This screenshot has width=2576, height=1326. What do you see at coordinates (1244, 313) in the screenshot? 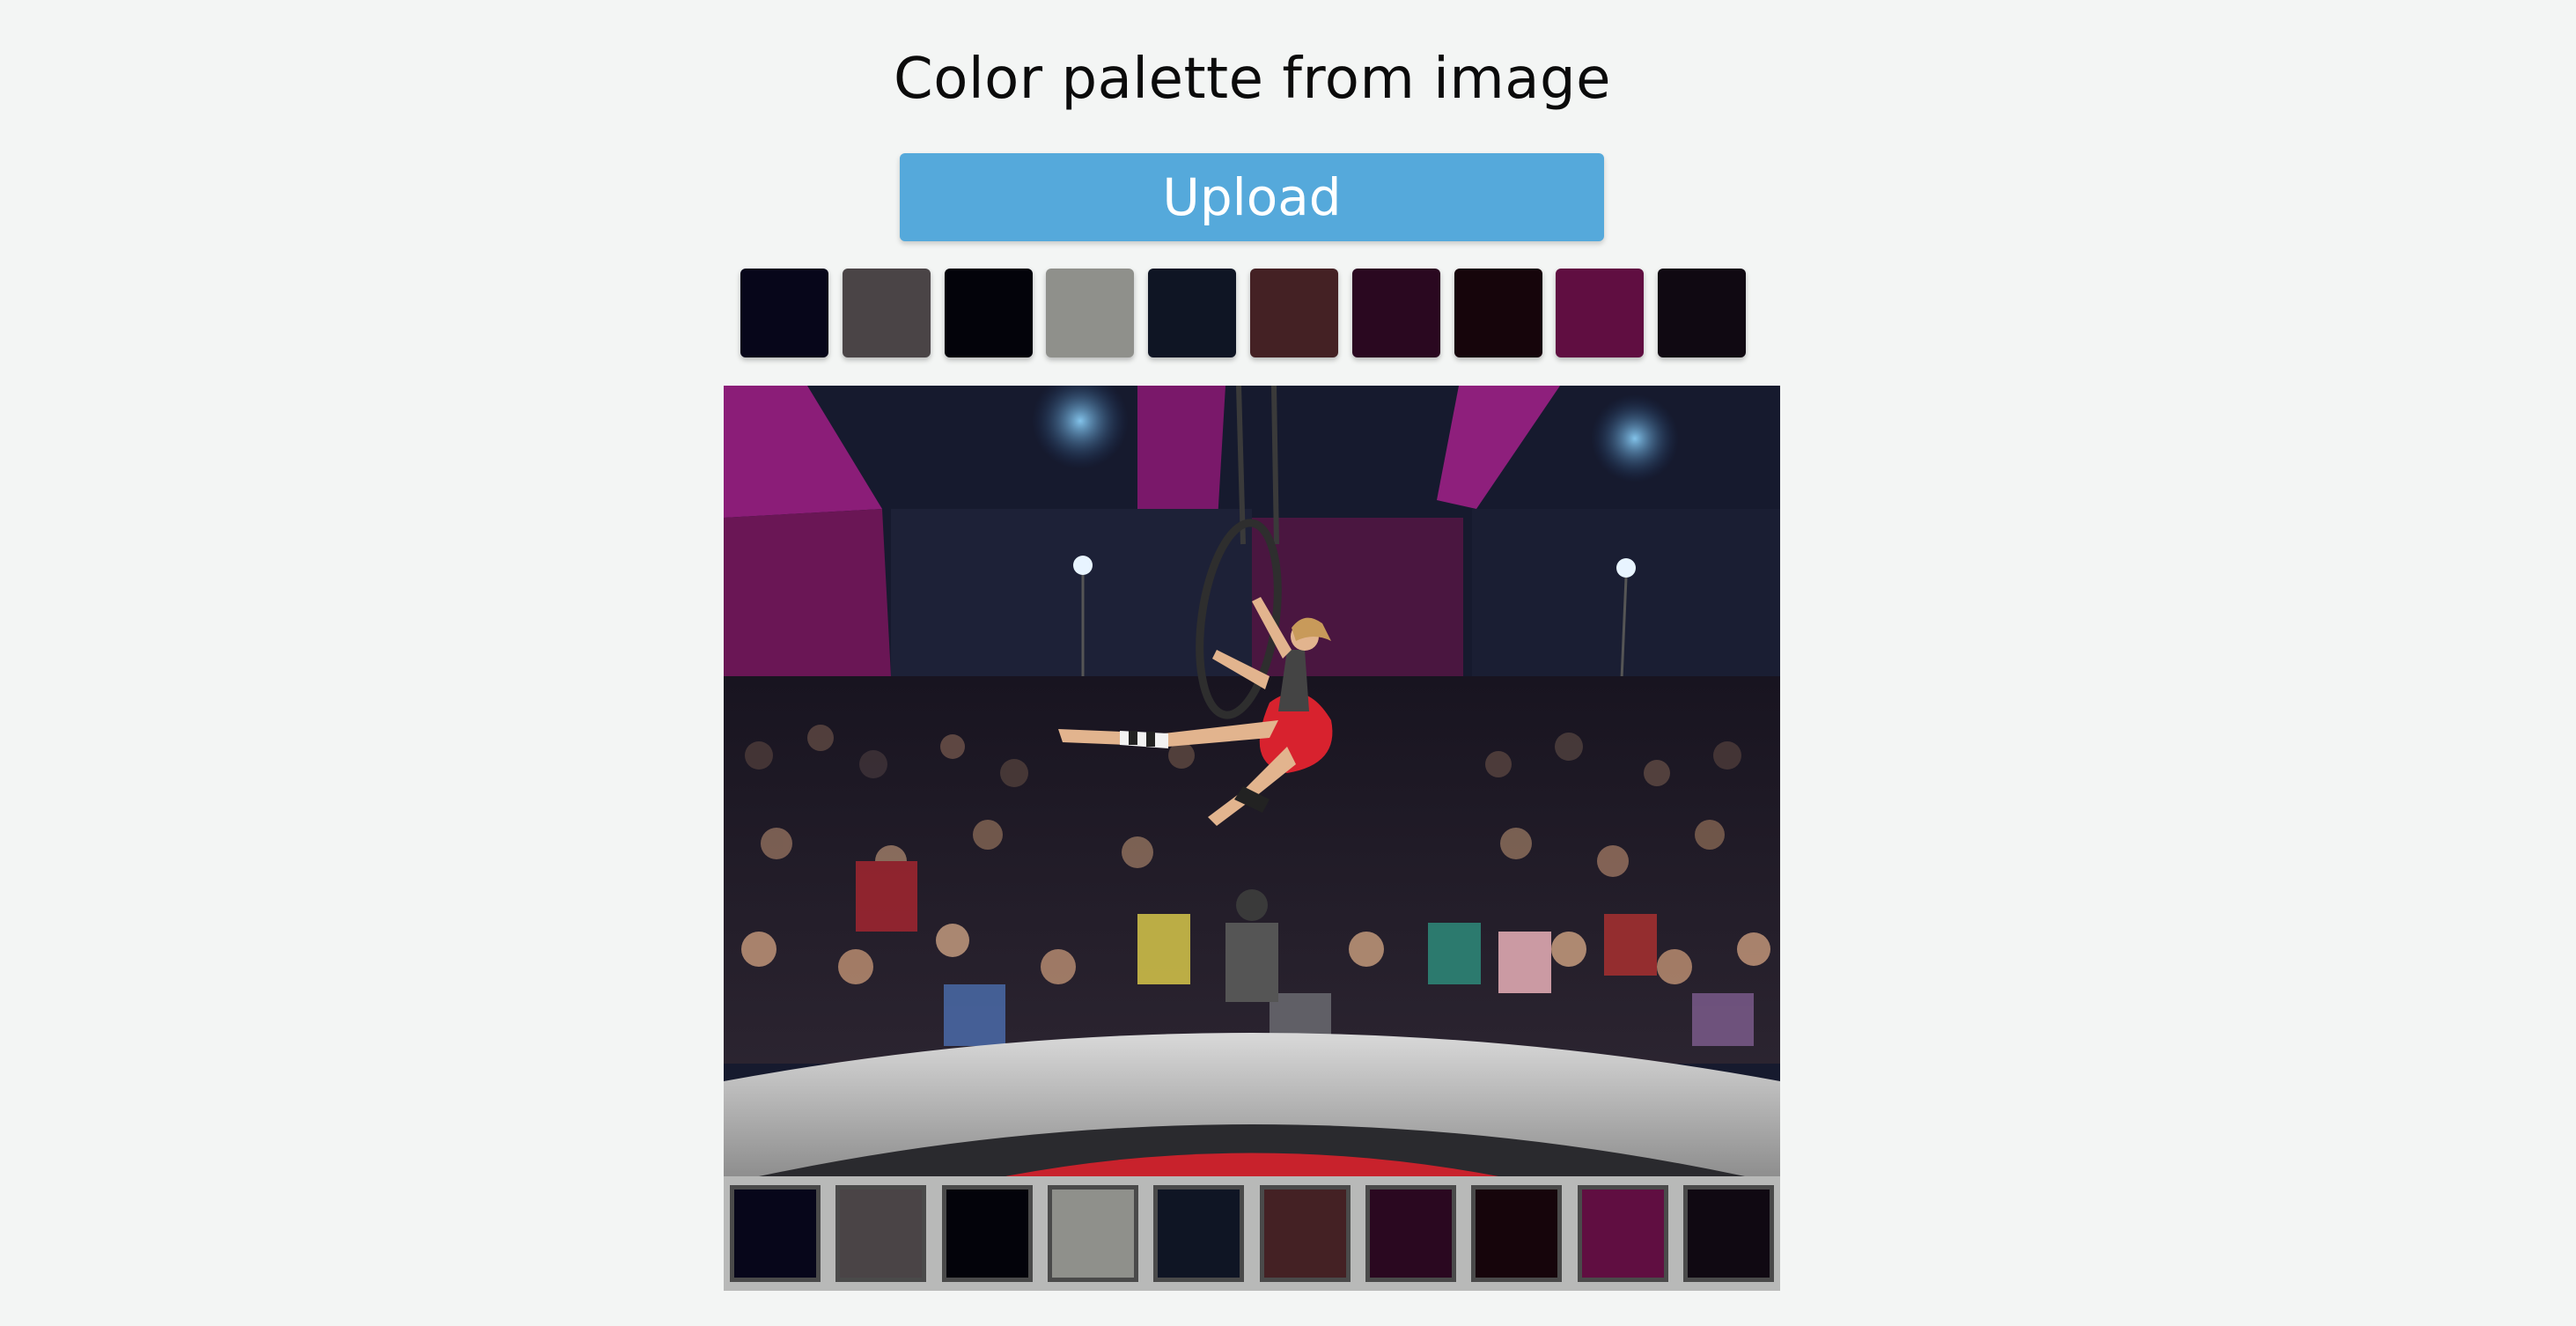
I see `palette-swatch-row` at bounding box center [1244, 313].